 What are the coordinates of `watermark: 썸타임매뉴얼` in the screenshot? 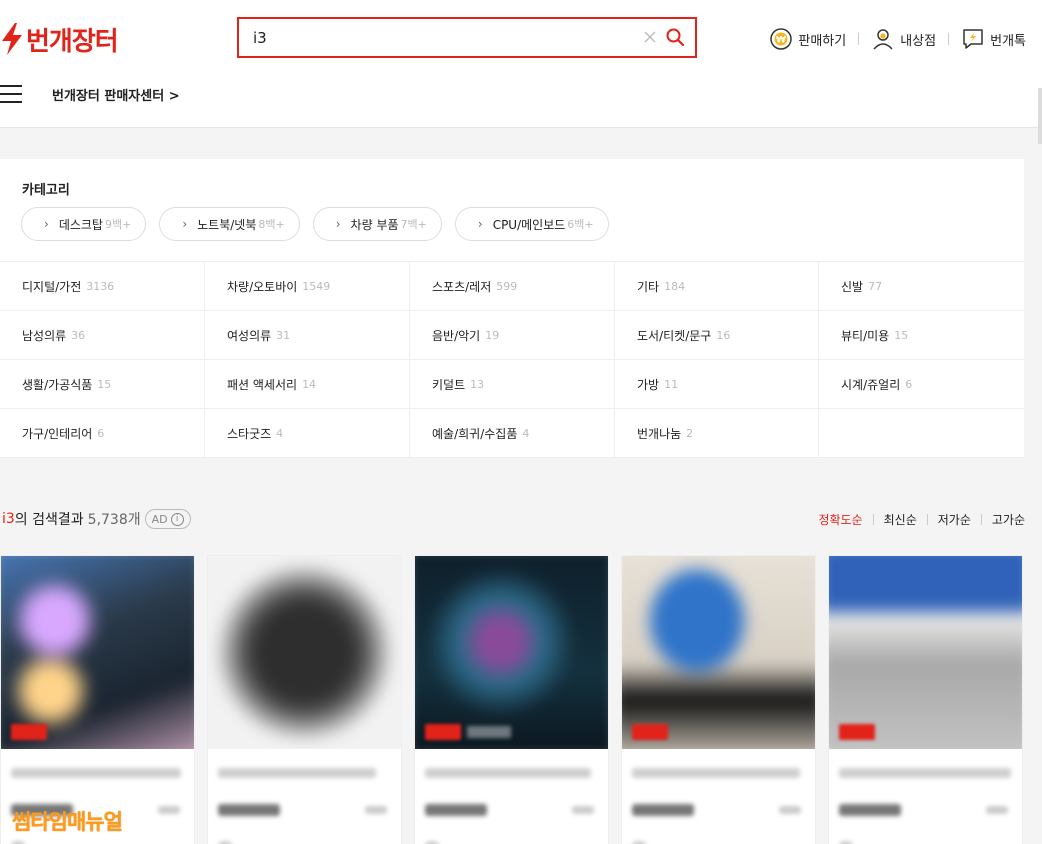 It's located at (67, 822).